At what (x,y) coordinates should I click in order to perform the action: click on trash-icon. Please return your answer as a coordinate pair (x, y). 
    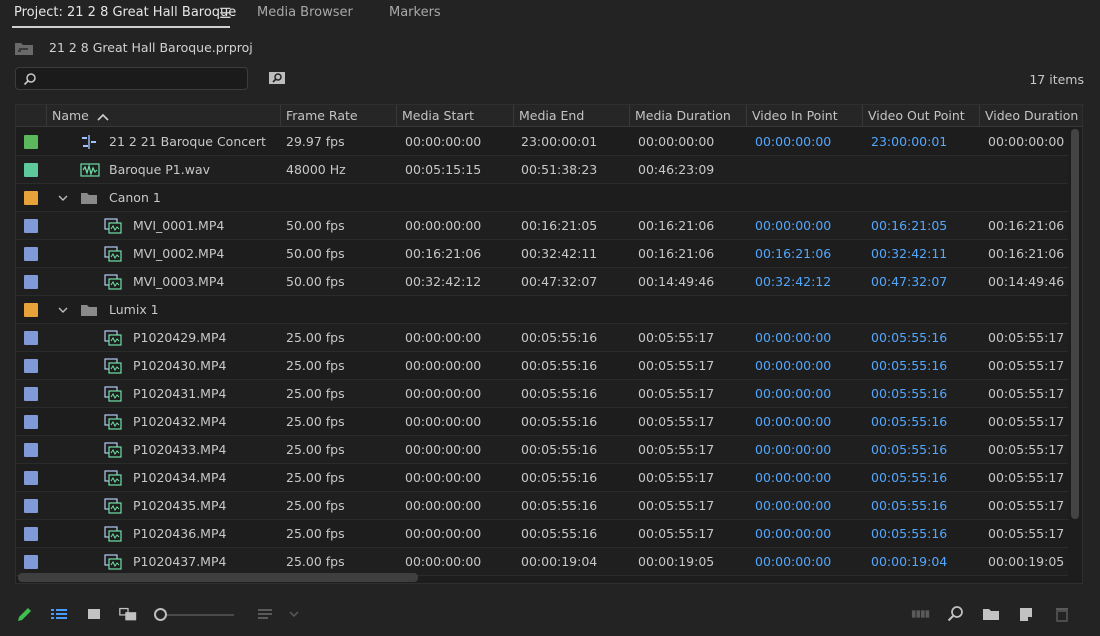
    Looking at the image, I should click on (1062, 614).